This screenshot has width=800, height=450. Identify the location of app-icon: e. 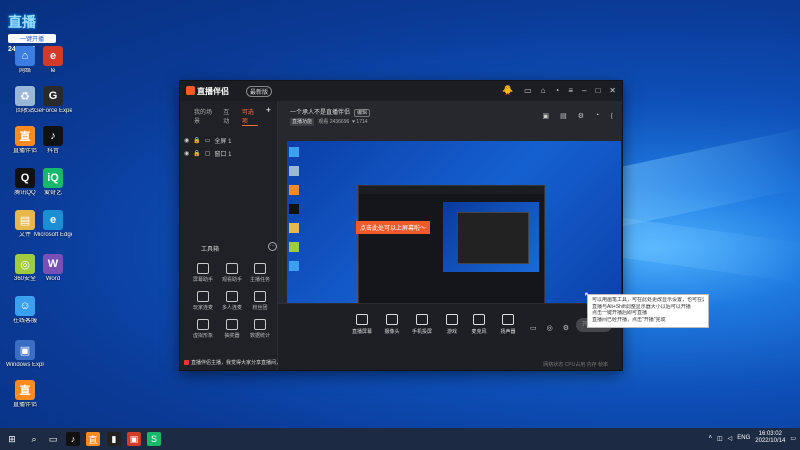
(53, 220).